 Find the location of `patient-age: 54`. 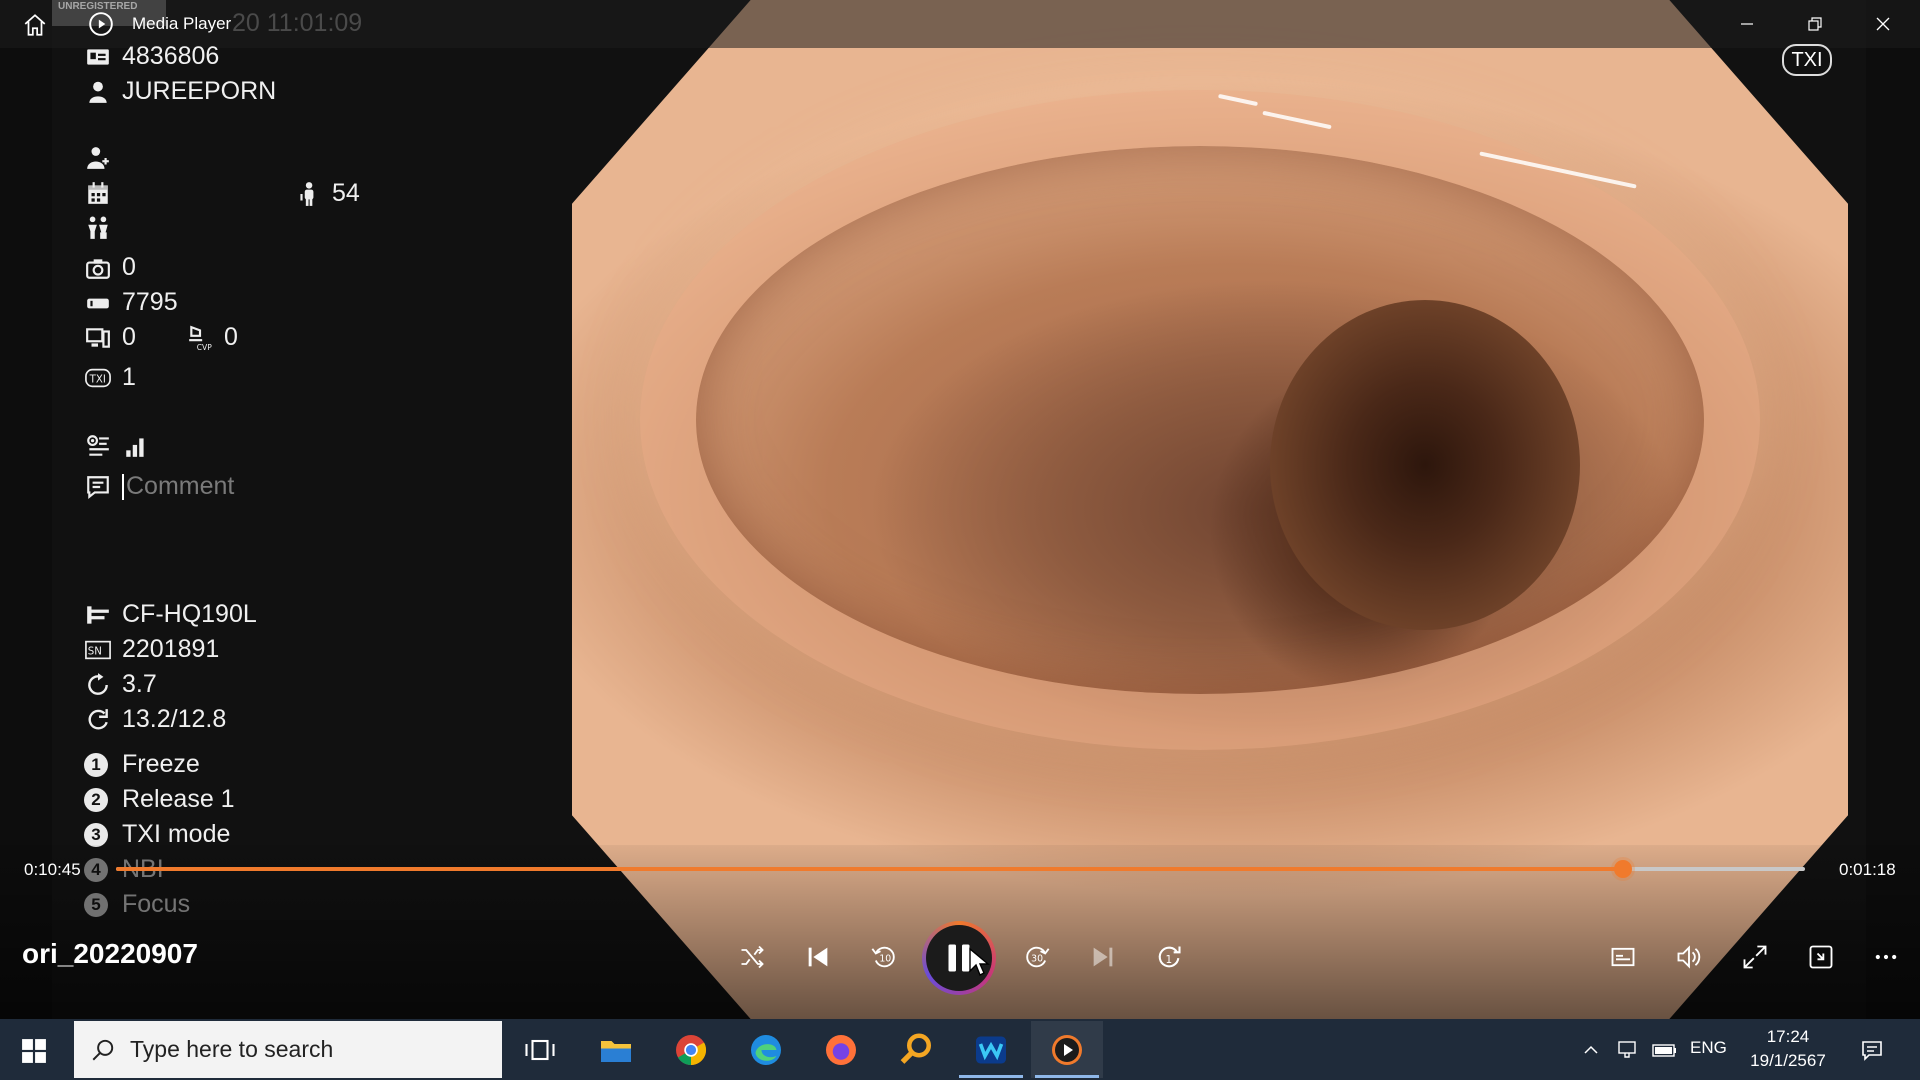

patient-age: 54 is located at coordinates (346, 193).